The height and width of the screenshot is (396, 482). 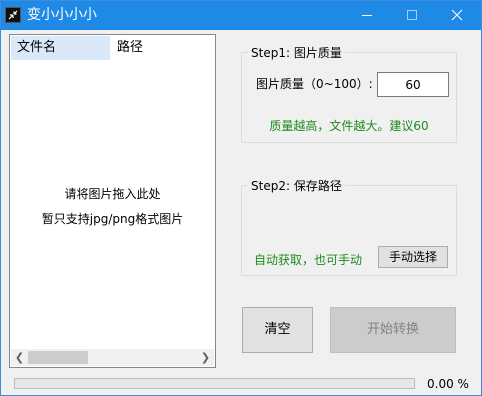 What do you see at coordinates (413, 257) in the screenshot?
I see `manual-select-button: 手动选择` at bounding box center [413, 257].